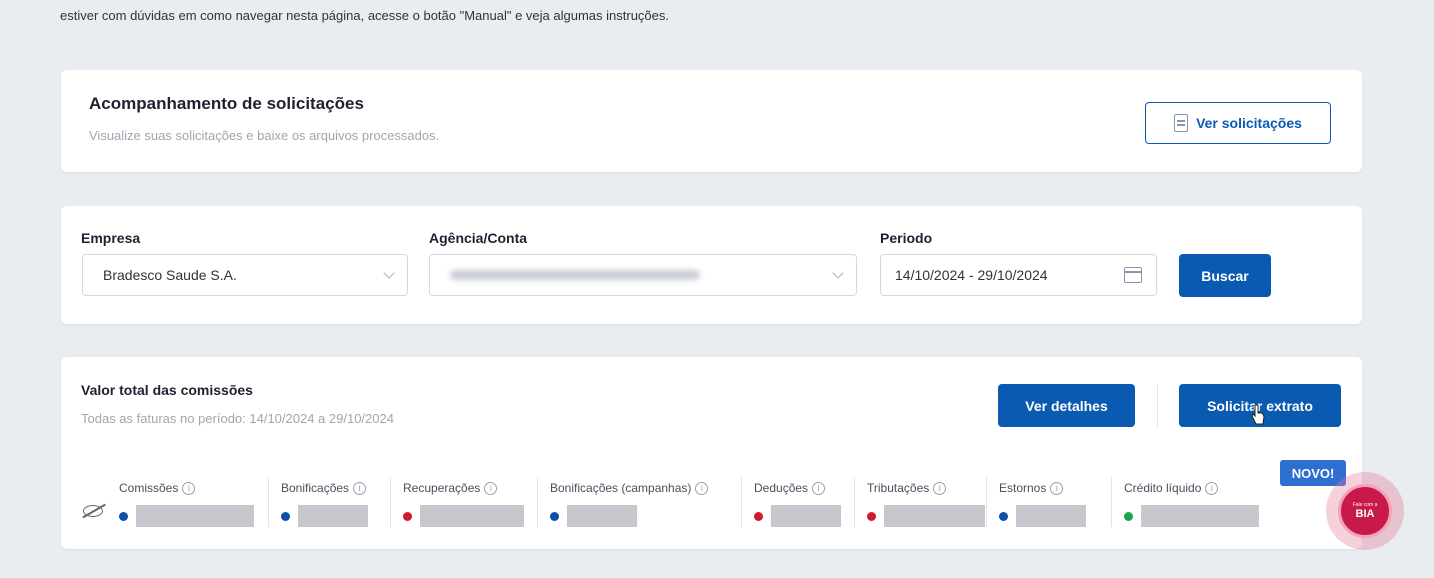 This screenshot has height=578, width=1434. What do you see at coordinates (1191, 504) in the screenshot?
I see `metric-credito-liquido: Crédito líquido i` at bounding box center [1191, 504].